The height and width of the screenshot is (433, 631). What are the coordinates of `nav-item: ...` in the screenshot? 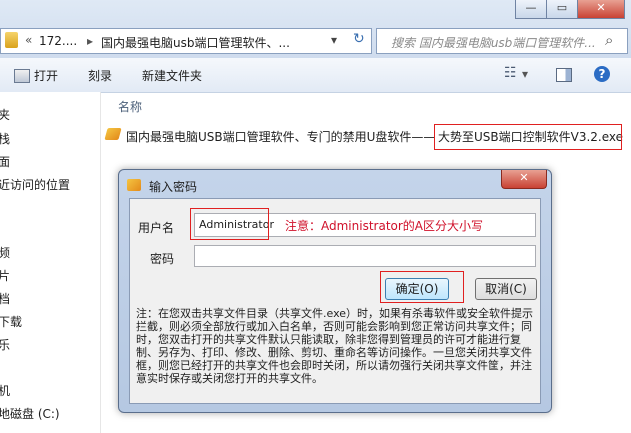 It's located at (4, 429).